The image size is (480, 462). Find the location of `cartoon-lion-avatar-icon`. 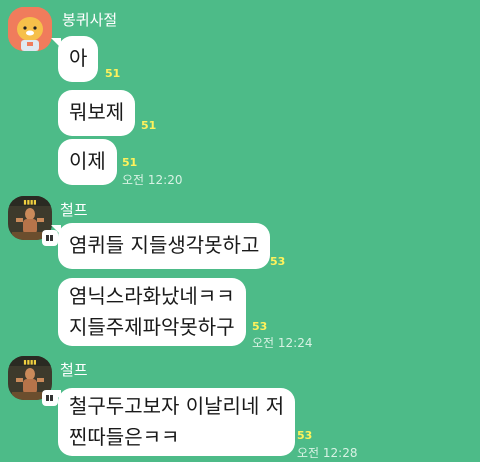

cartoon-lion-avatar-icon is located at coordinates (30, 29).